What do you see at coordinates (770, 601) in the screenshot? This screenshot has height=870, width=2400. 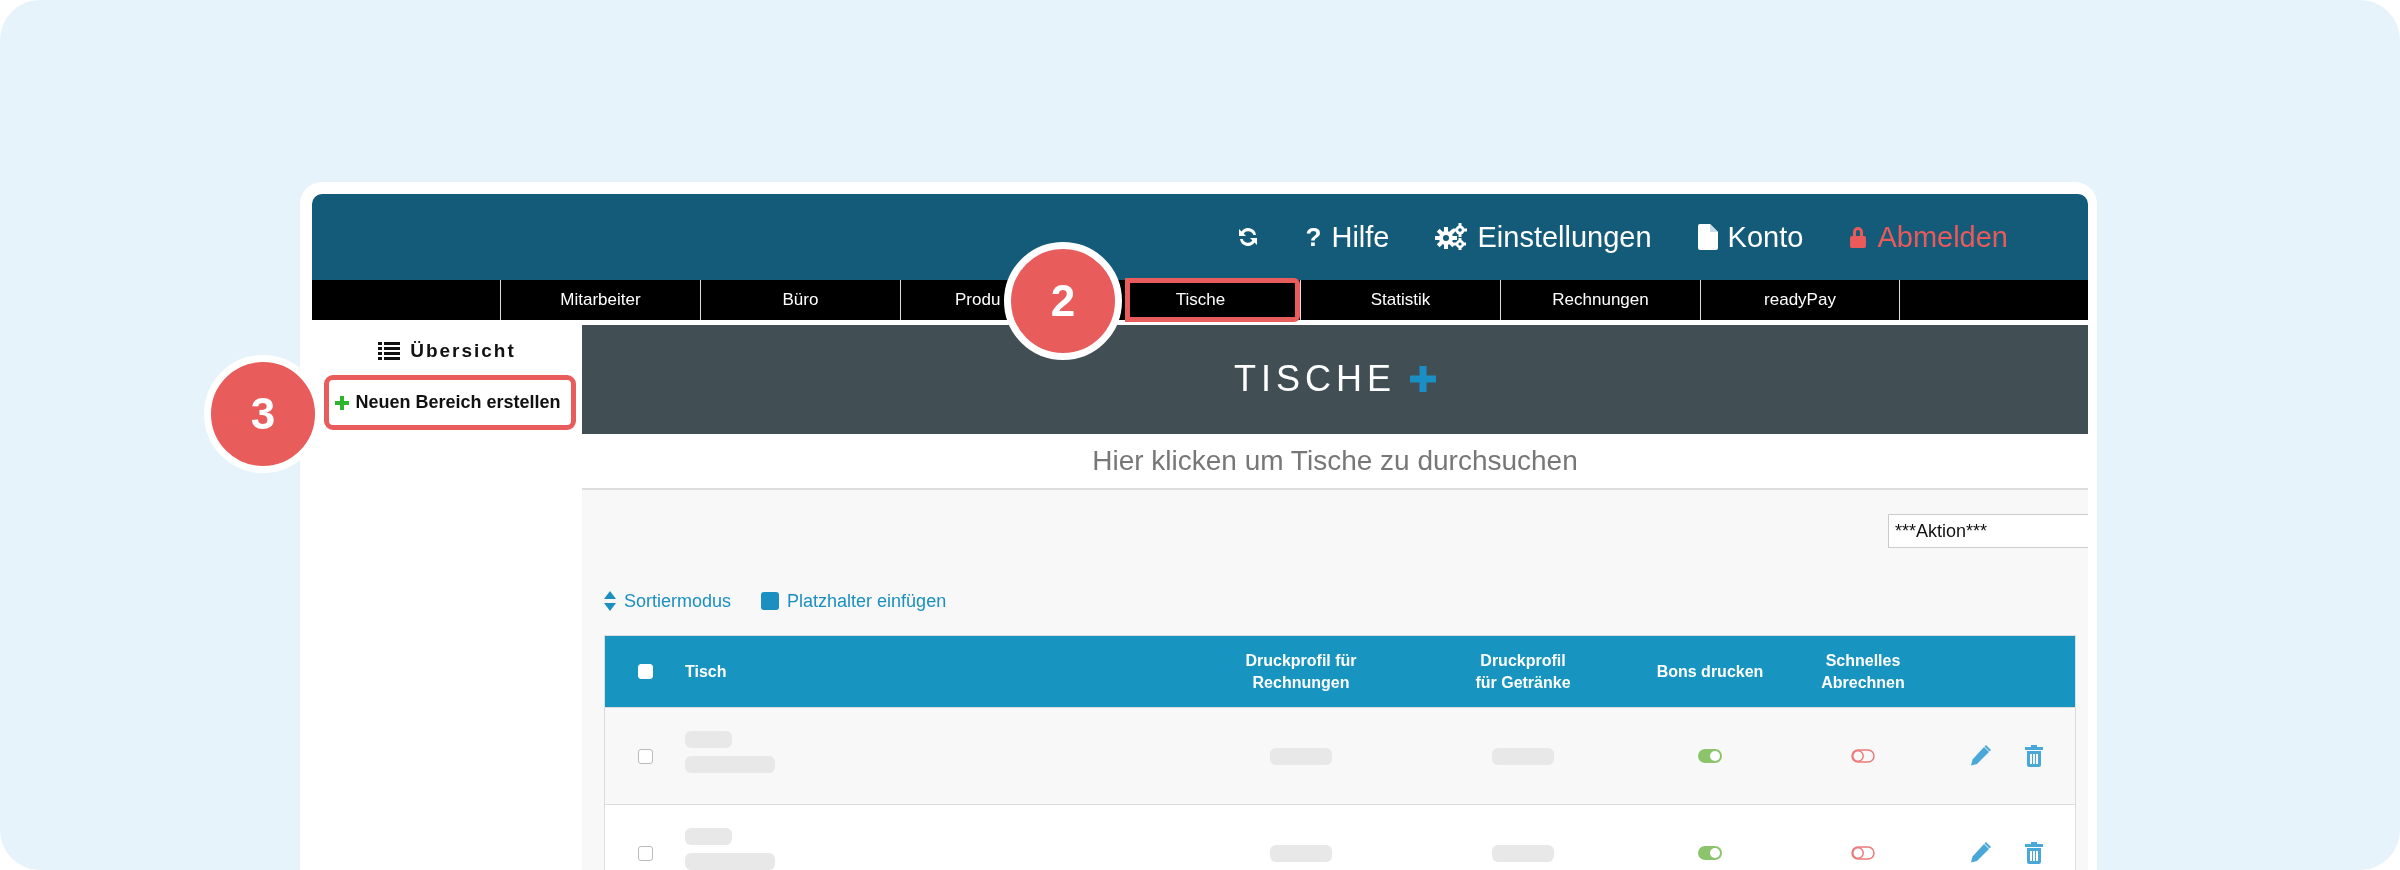 I see `square-icon` at bounding box center [770, 601].